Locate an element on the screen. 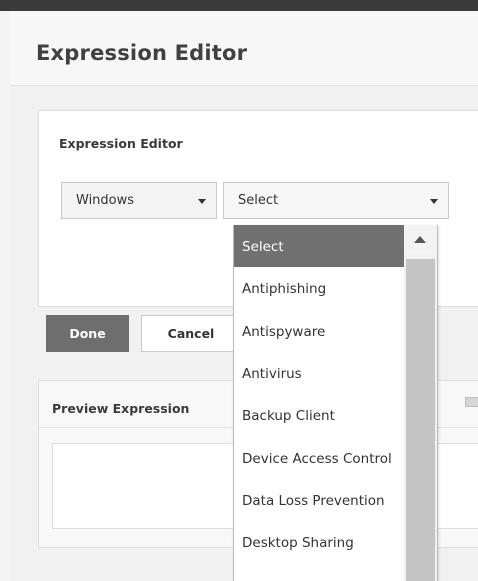 This screenshot has height=581, width=478. dropdown-scrollbar is located at coordinates (420, 403).